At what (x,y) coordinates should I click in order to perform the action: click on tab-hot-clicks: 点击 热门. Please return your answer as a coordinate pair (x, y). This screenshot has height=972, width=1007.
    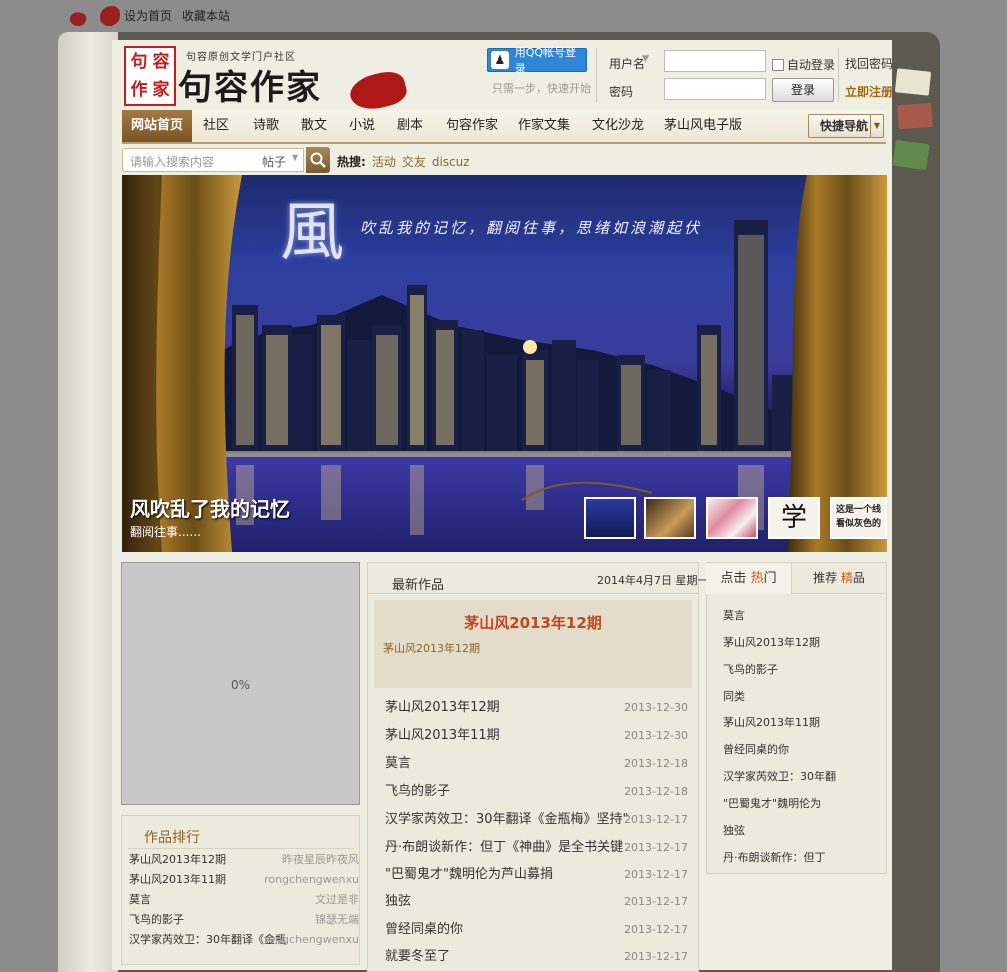
    Looking at the image, I should click on (749, 578).